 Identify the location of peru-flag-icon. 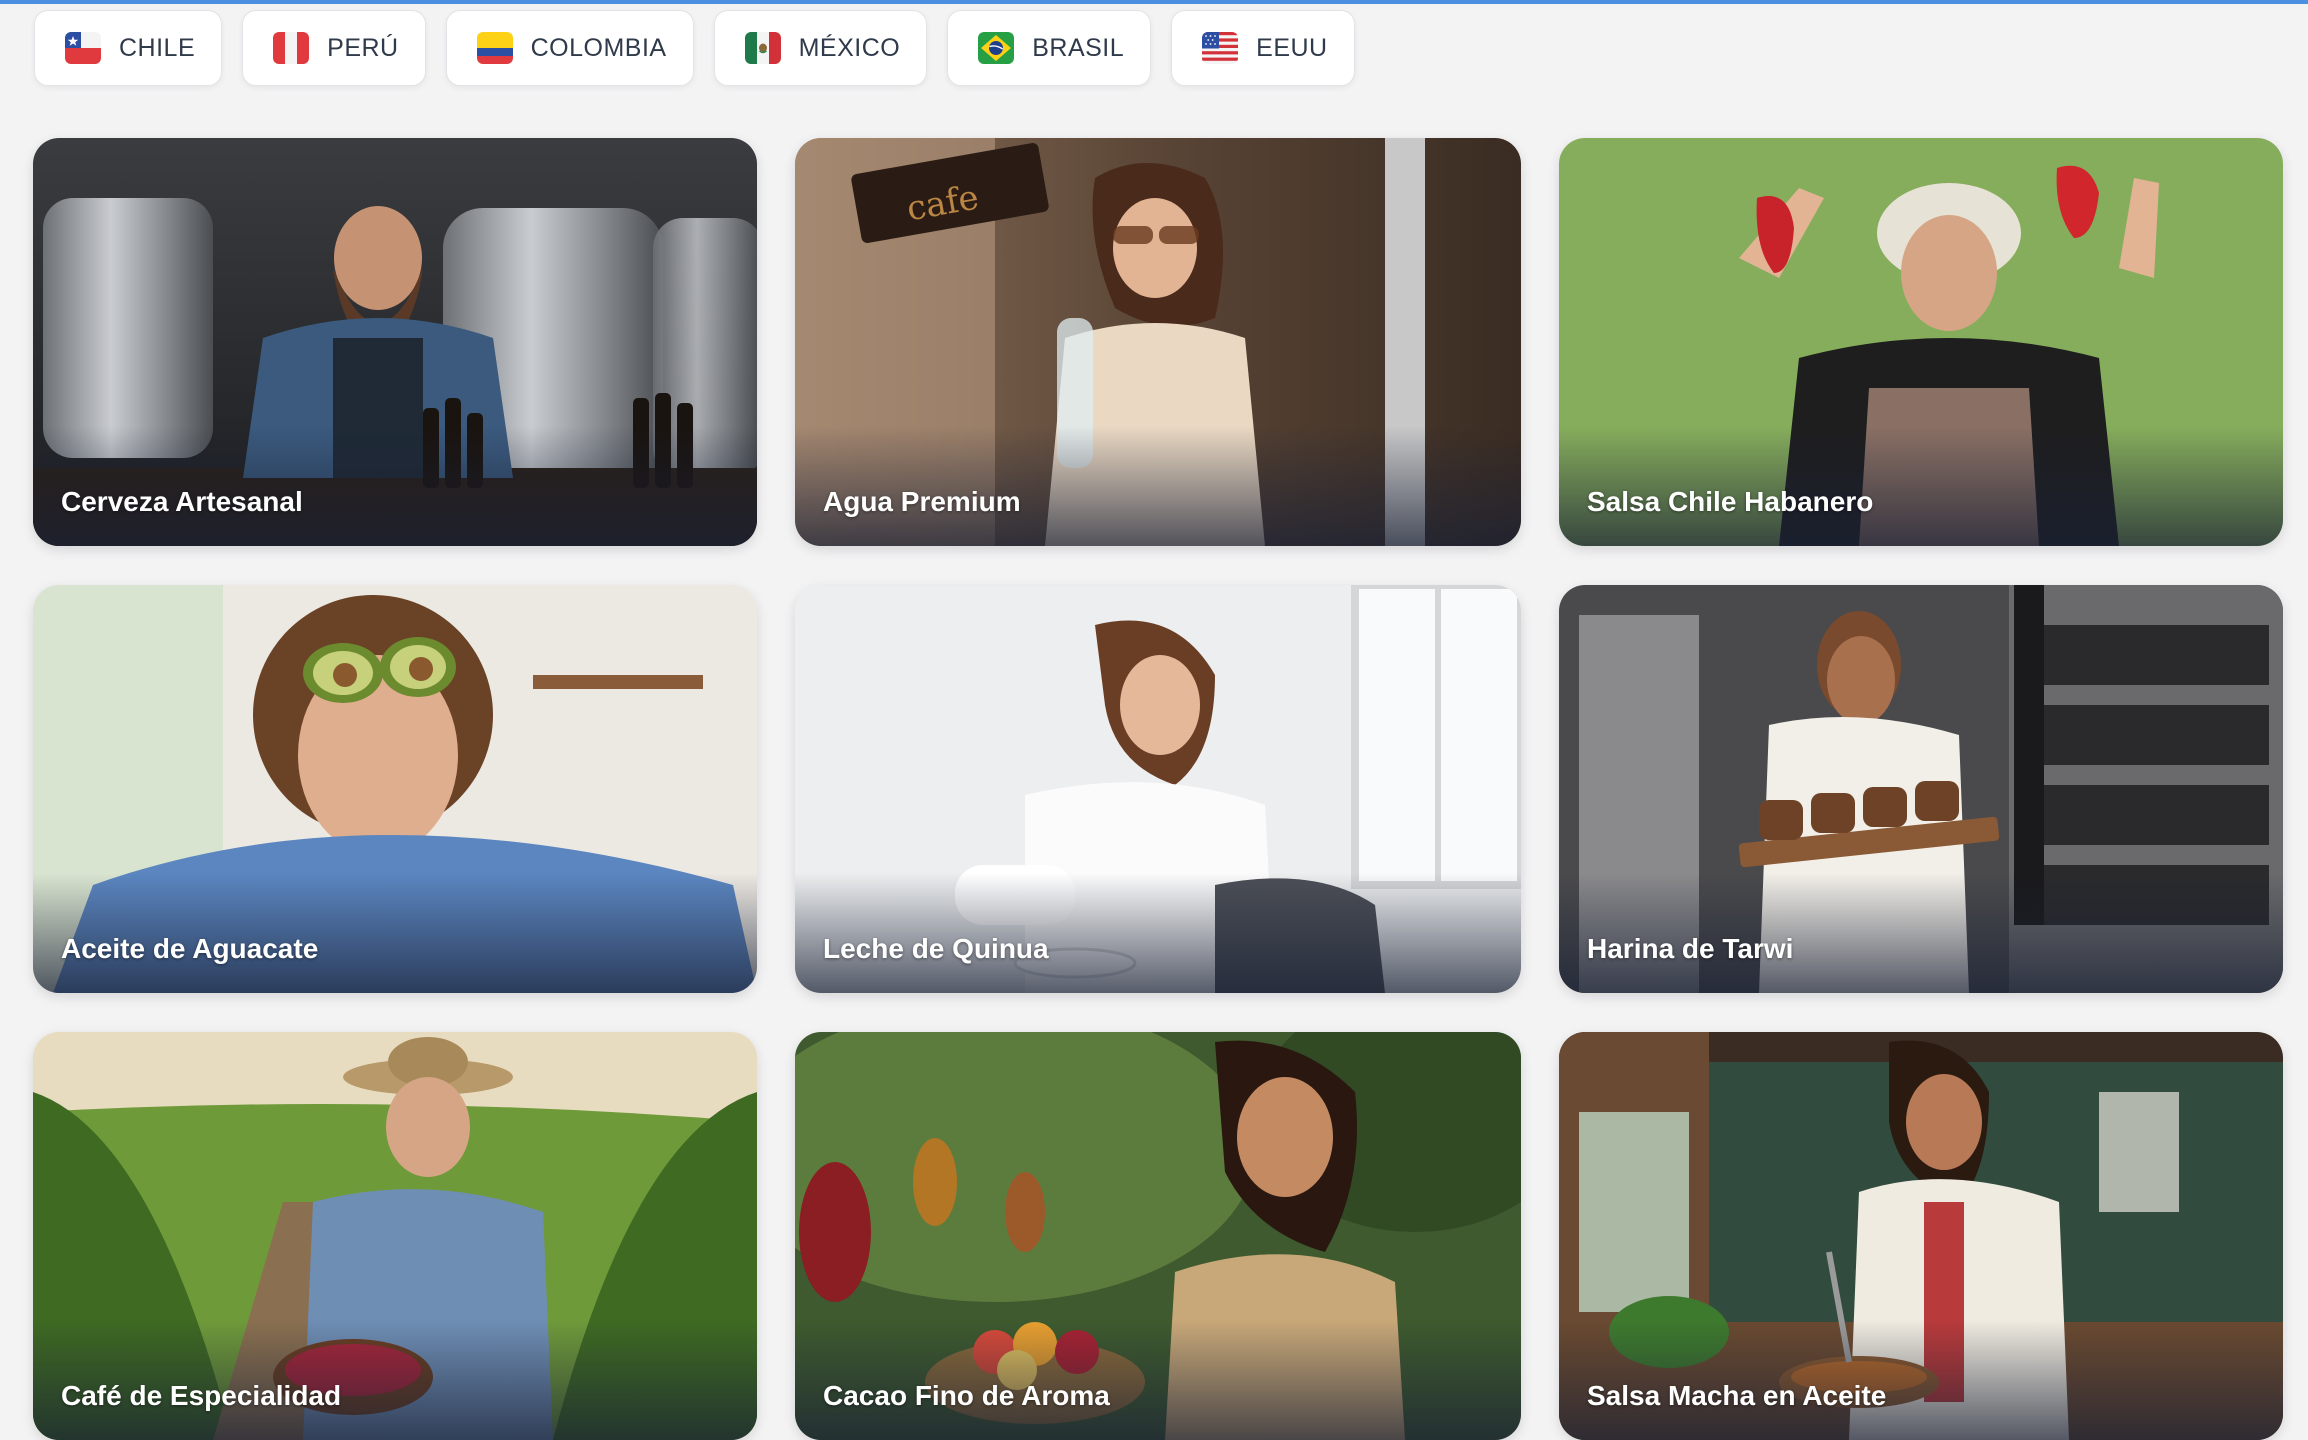
(291, 48).